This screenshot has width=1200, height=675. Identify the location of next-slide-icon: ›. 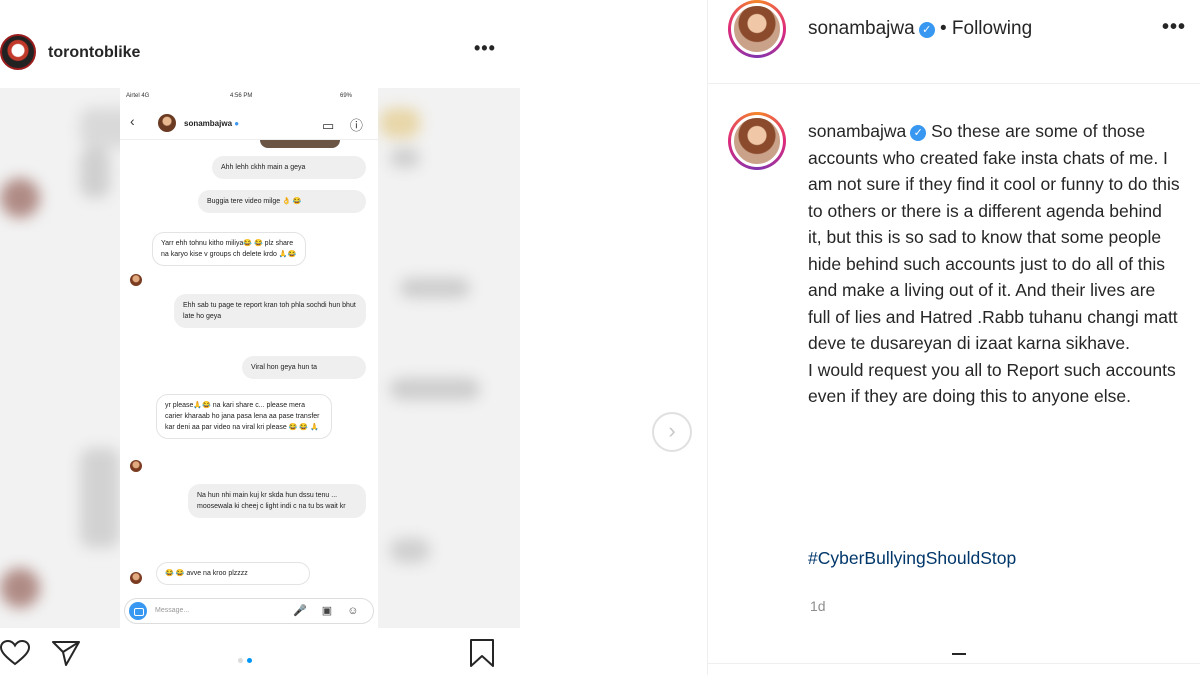
(672, 432).